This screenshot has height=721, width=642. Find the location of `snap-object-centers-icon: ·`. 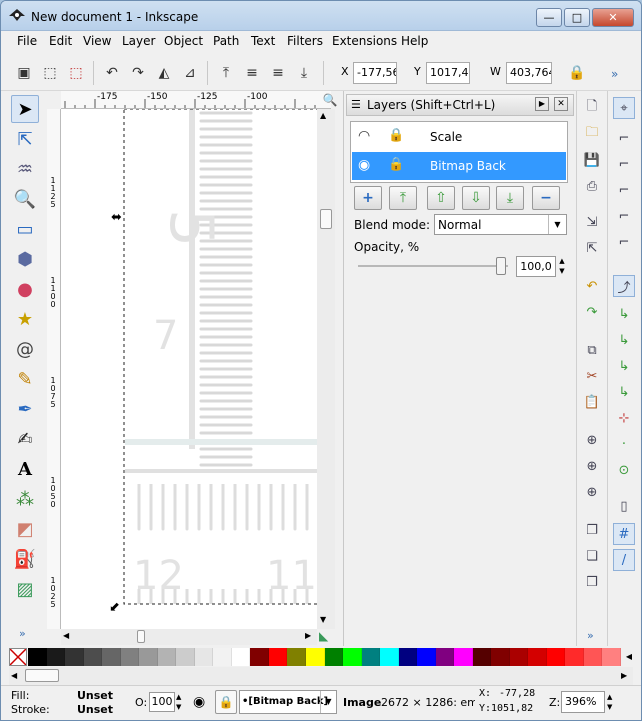

snap-object-centers-icon: · is located at coordinates (624, 444).